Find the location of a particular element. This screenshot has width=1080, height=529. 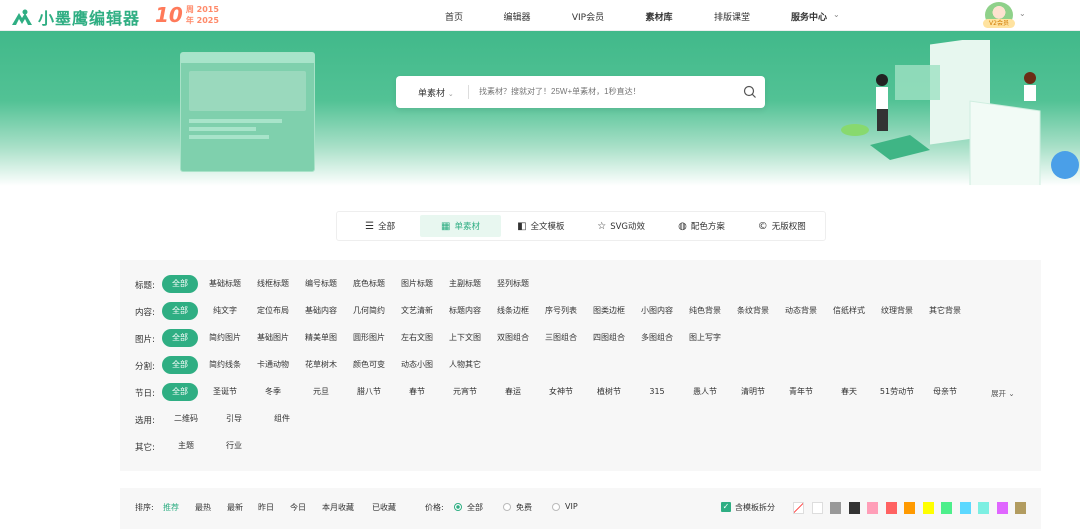

expand-button: 展开 ⌄ is located at coordinates (1003, 393).